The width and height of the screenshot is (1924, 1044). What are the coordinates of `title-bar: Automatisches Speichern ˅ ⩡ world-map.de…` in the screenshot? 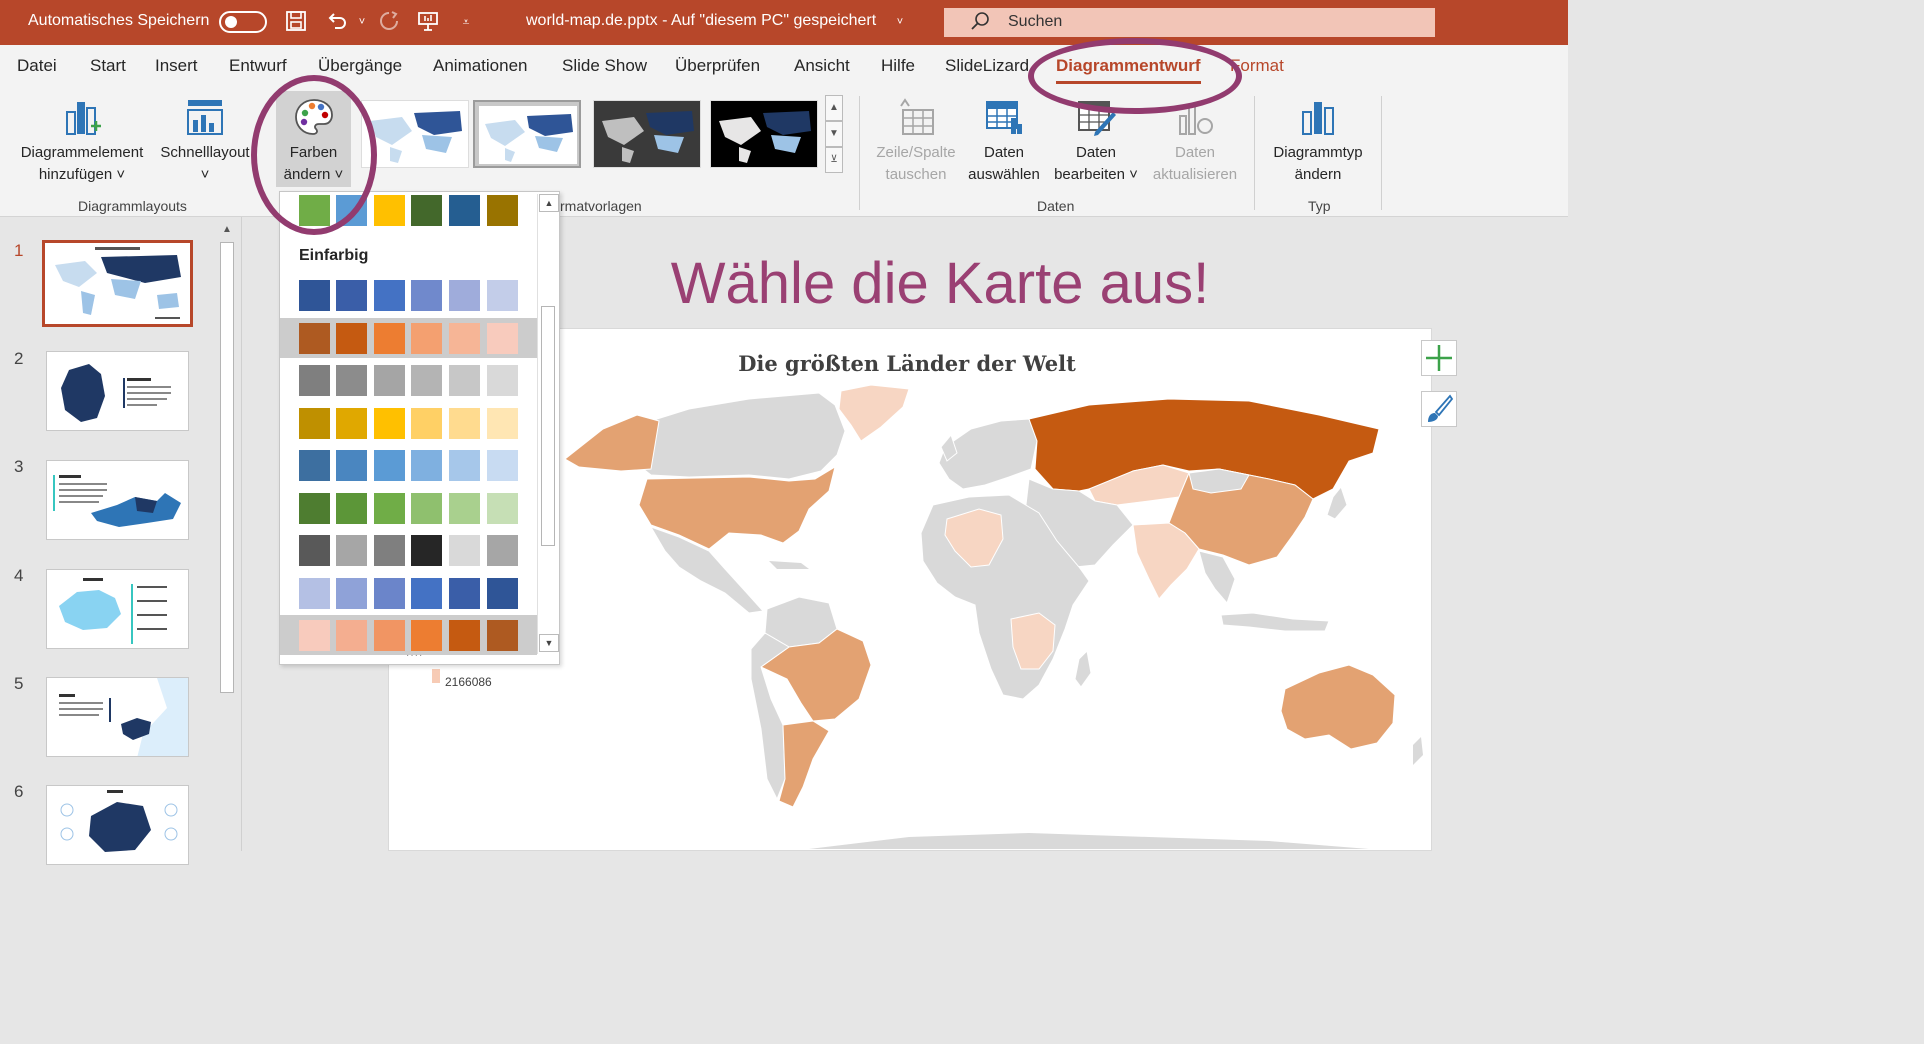 It's located at (784, 22).